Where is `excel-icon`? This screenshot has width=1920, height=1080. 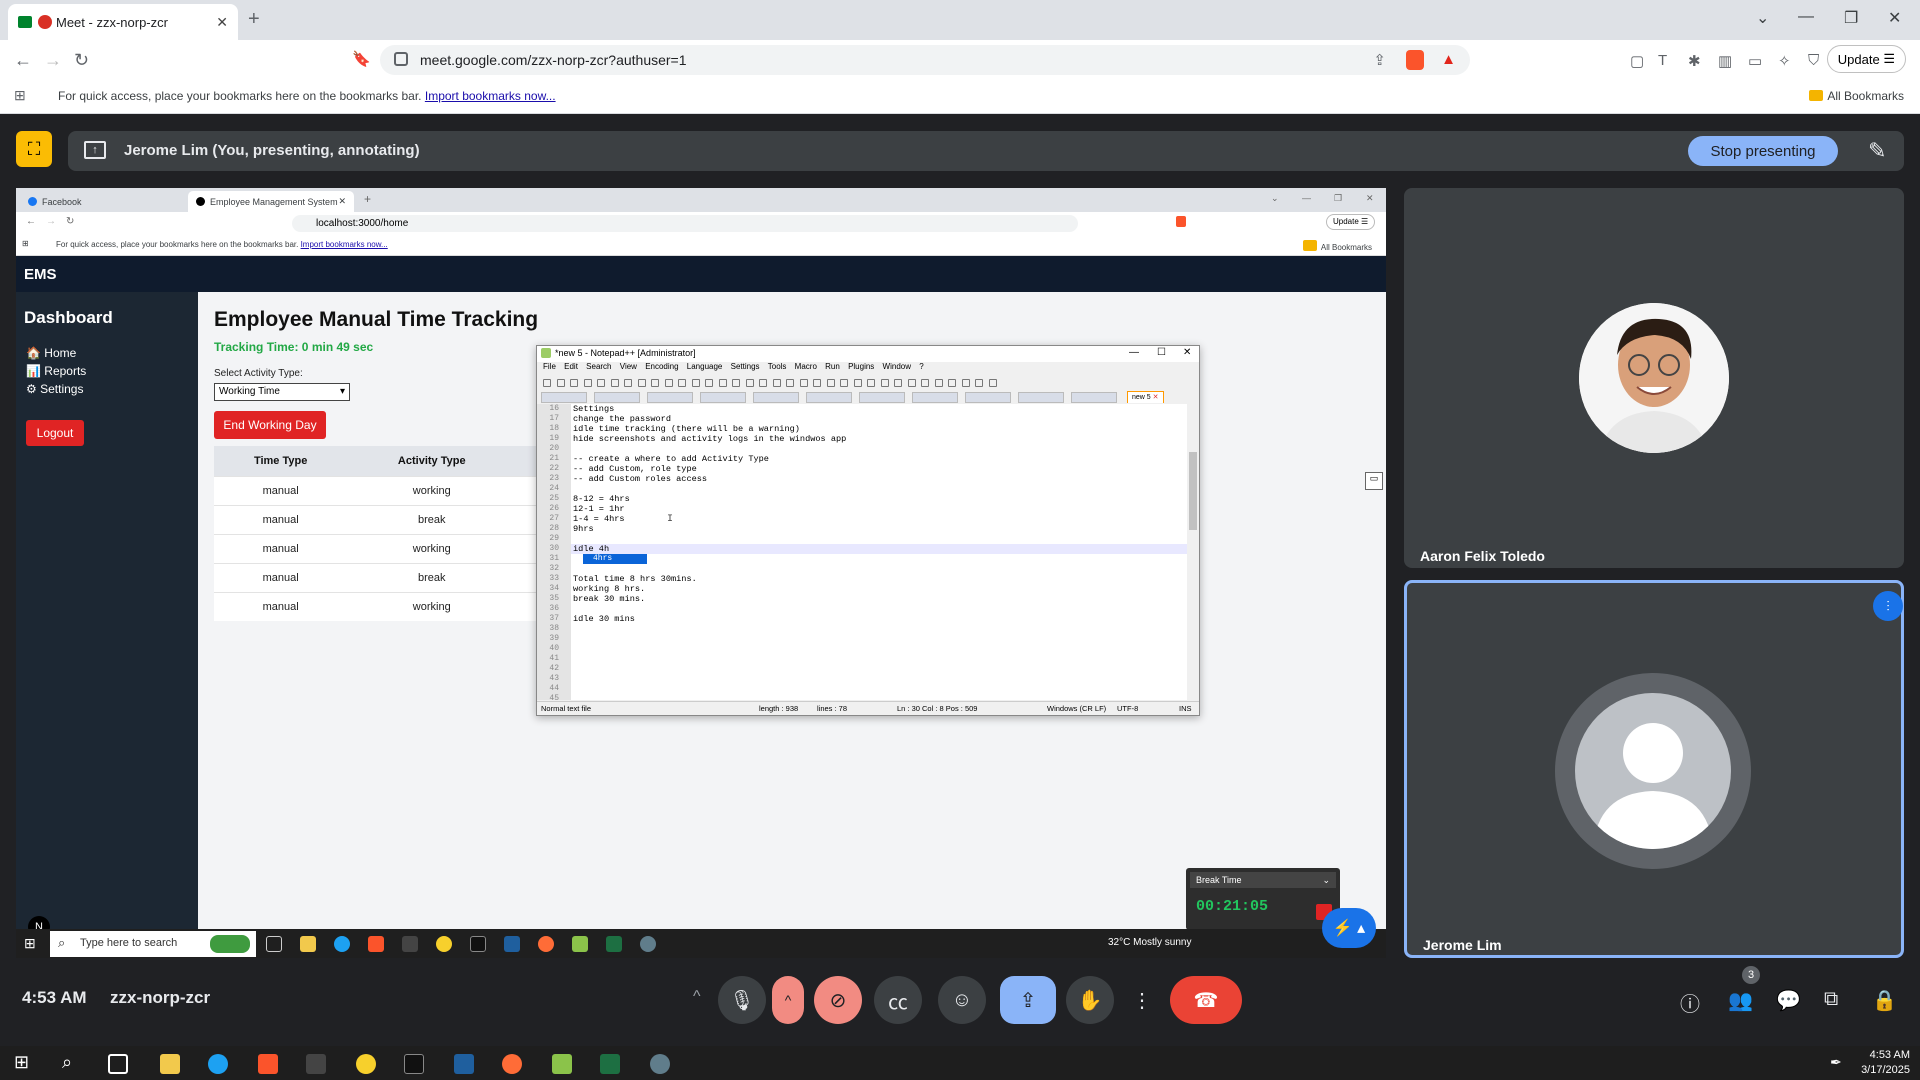 excel-icon is located at coordinates (610, 1064).